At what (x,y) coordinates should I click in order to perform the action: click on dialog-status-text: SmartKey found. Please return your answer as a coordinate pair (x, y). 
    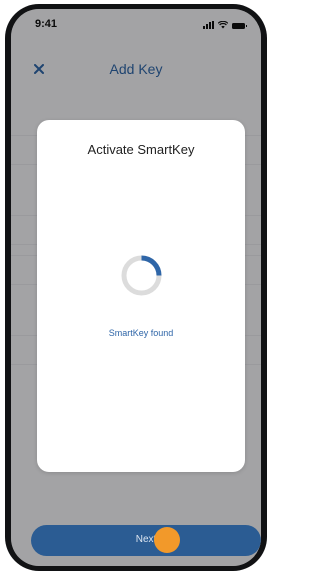
    Looking at the image, I should click on (141, 333).